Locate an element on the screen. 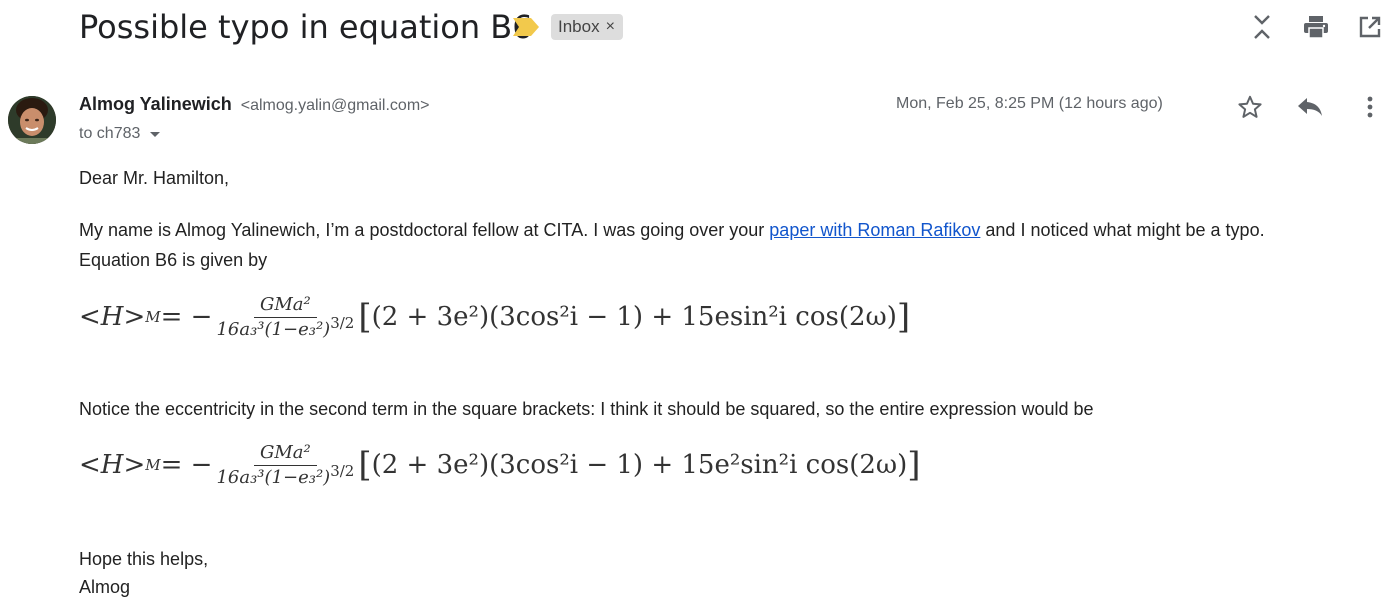 The width and height of the screenshot is (1394, 614). open-in-new-window-icon is located at coordinates (1370, 27).